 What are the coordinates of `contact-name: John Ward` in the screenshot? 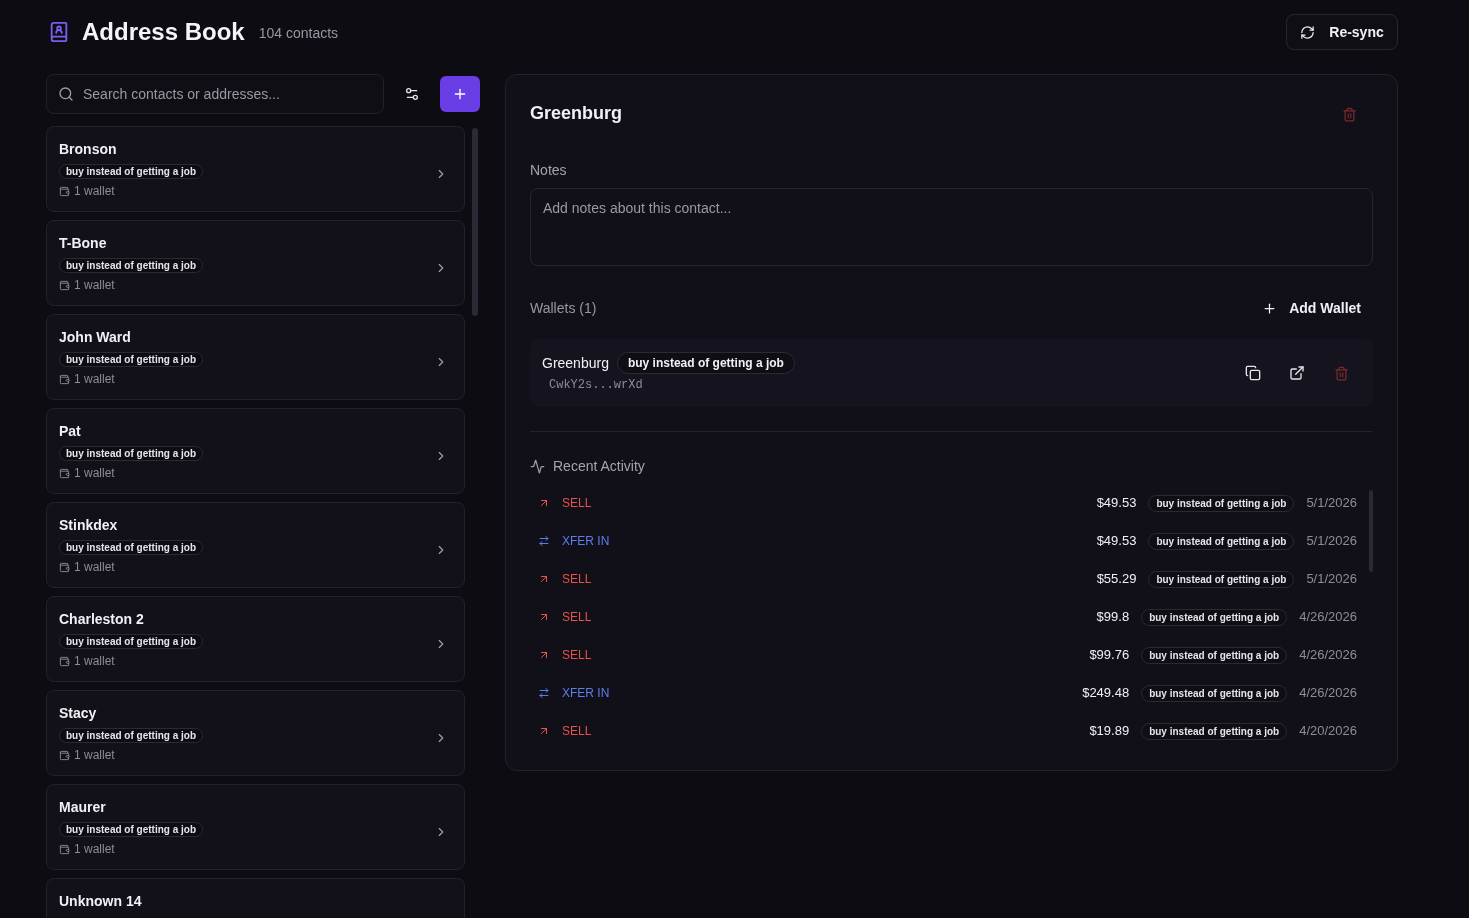 It's located at (95, 337).